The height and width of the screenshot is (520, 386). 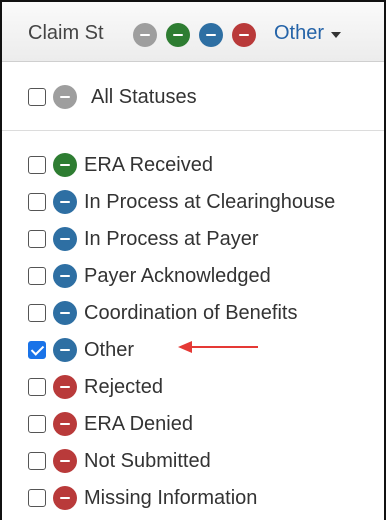 What do you see at coordinates (123, 386) in the screenshot?
I see `option-label: Rejected` at bounding box center [123, 386].